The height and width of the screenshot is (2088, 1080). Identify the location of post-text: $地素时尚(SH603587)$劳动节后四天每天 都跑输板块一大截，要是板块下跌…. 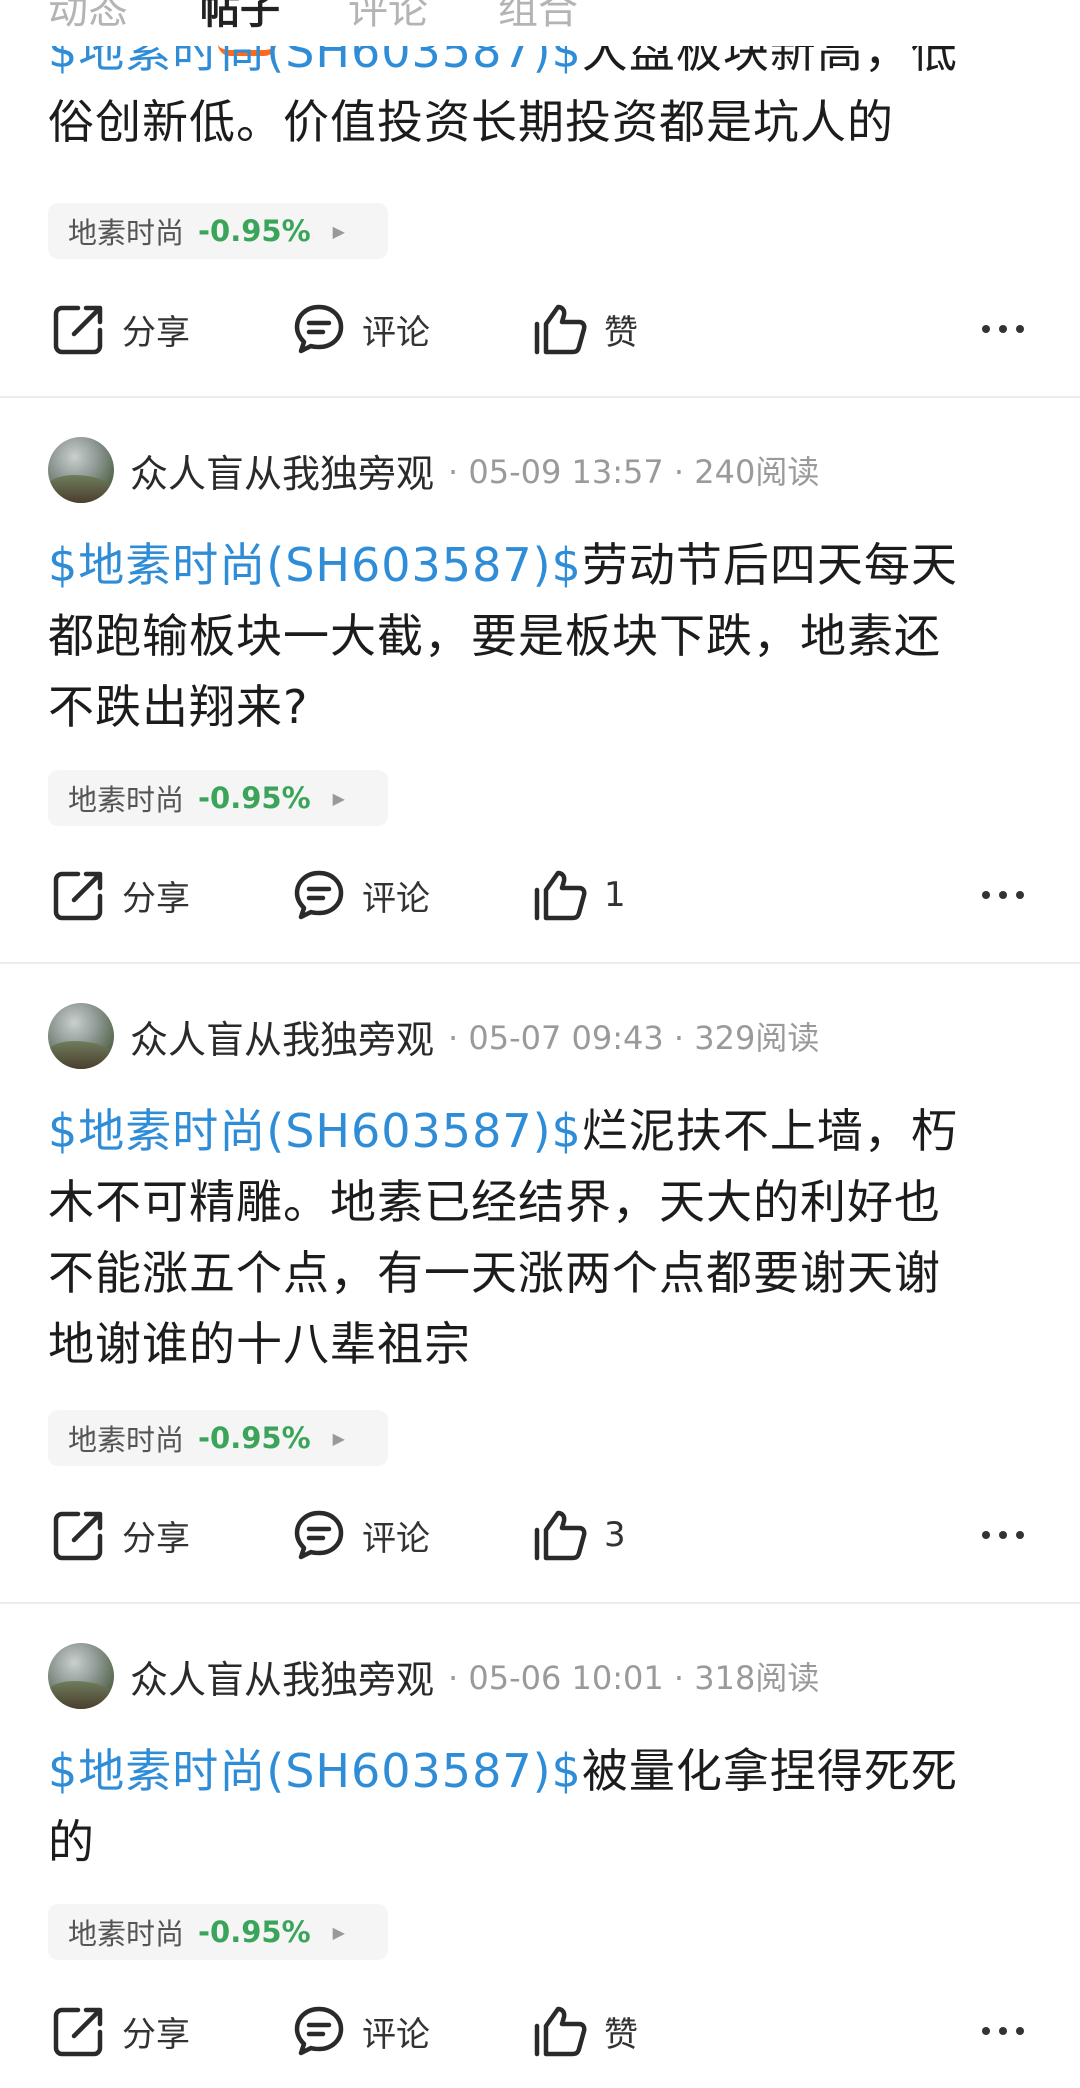
(540, 636).